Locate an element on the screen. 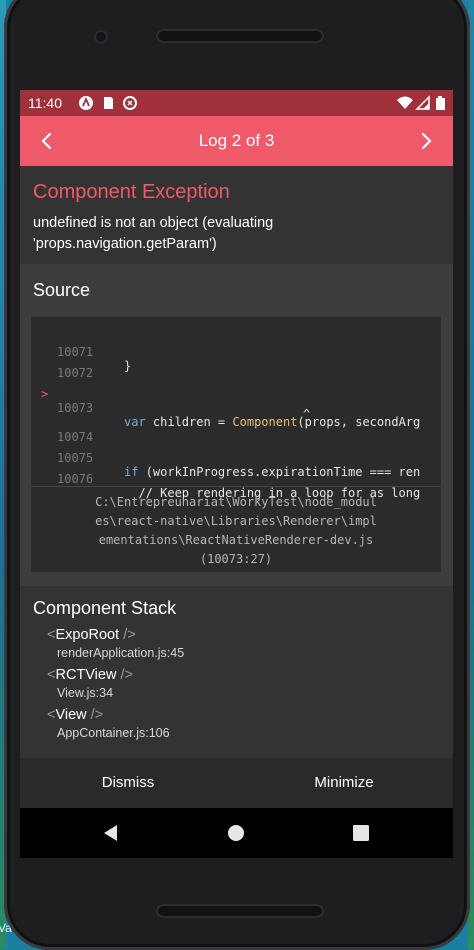  stack-frame-file: View.js:34 is located at coordinates (85, 693).